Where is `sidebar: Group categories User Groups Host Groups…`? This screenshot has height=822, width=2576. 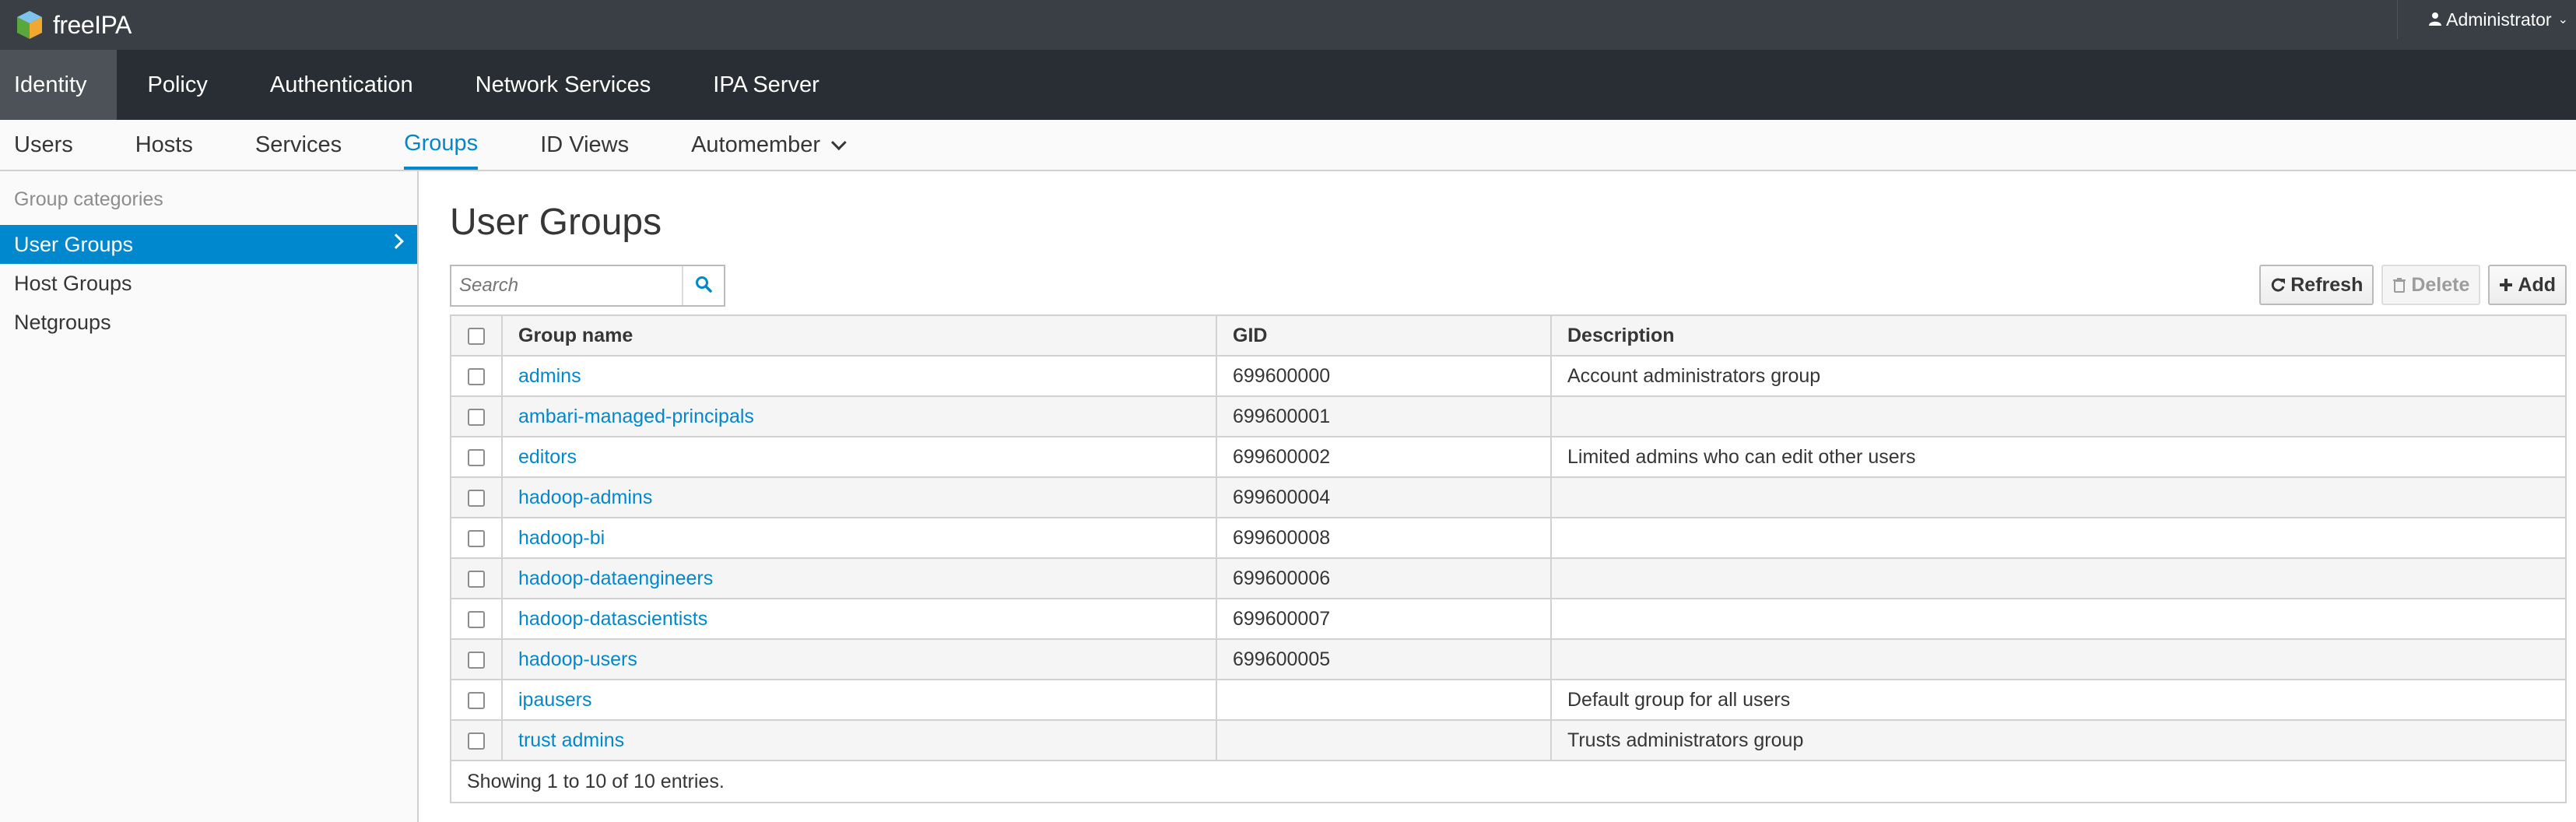
sidebar: Group categories User Groups Host Groups… is located at coordinates (210, 496).